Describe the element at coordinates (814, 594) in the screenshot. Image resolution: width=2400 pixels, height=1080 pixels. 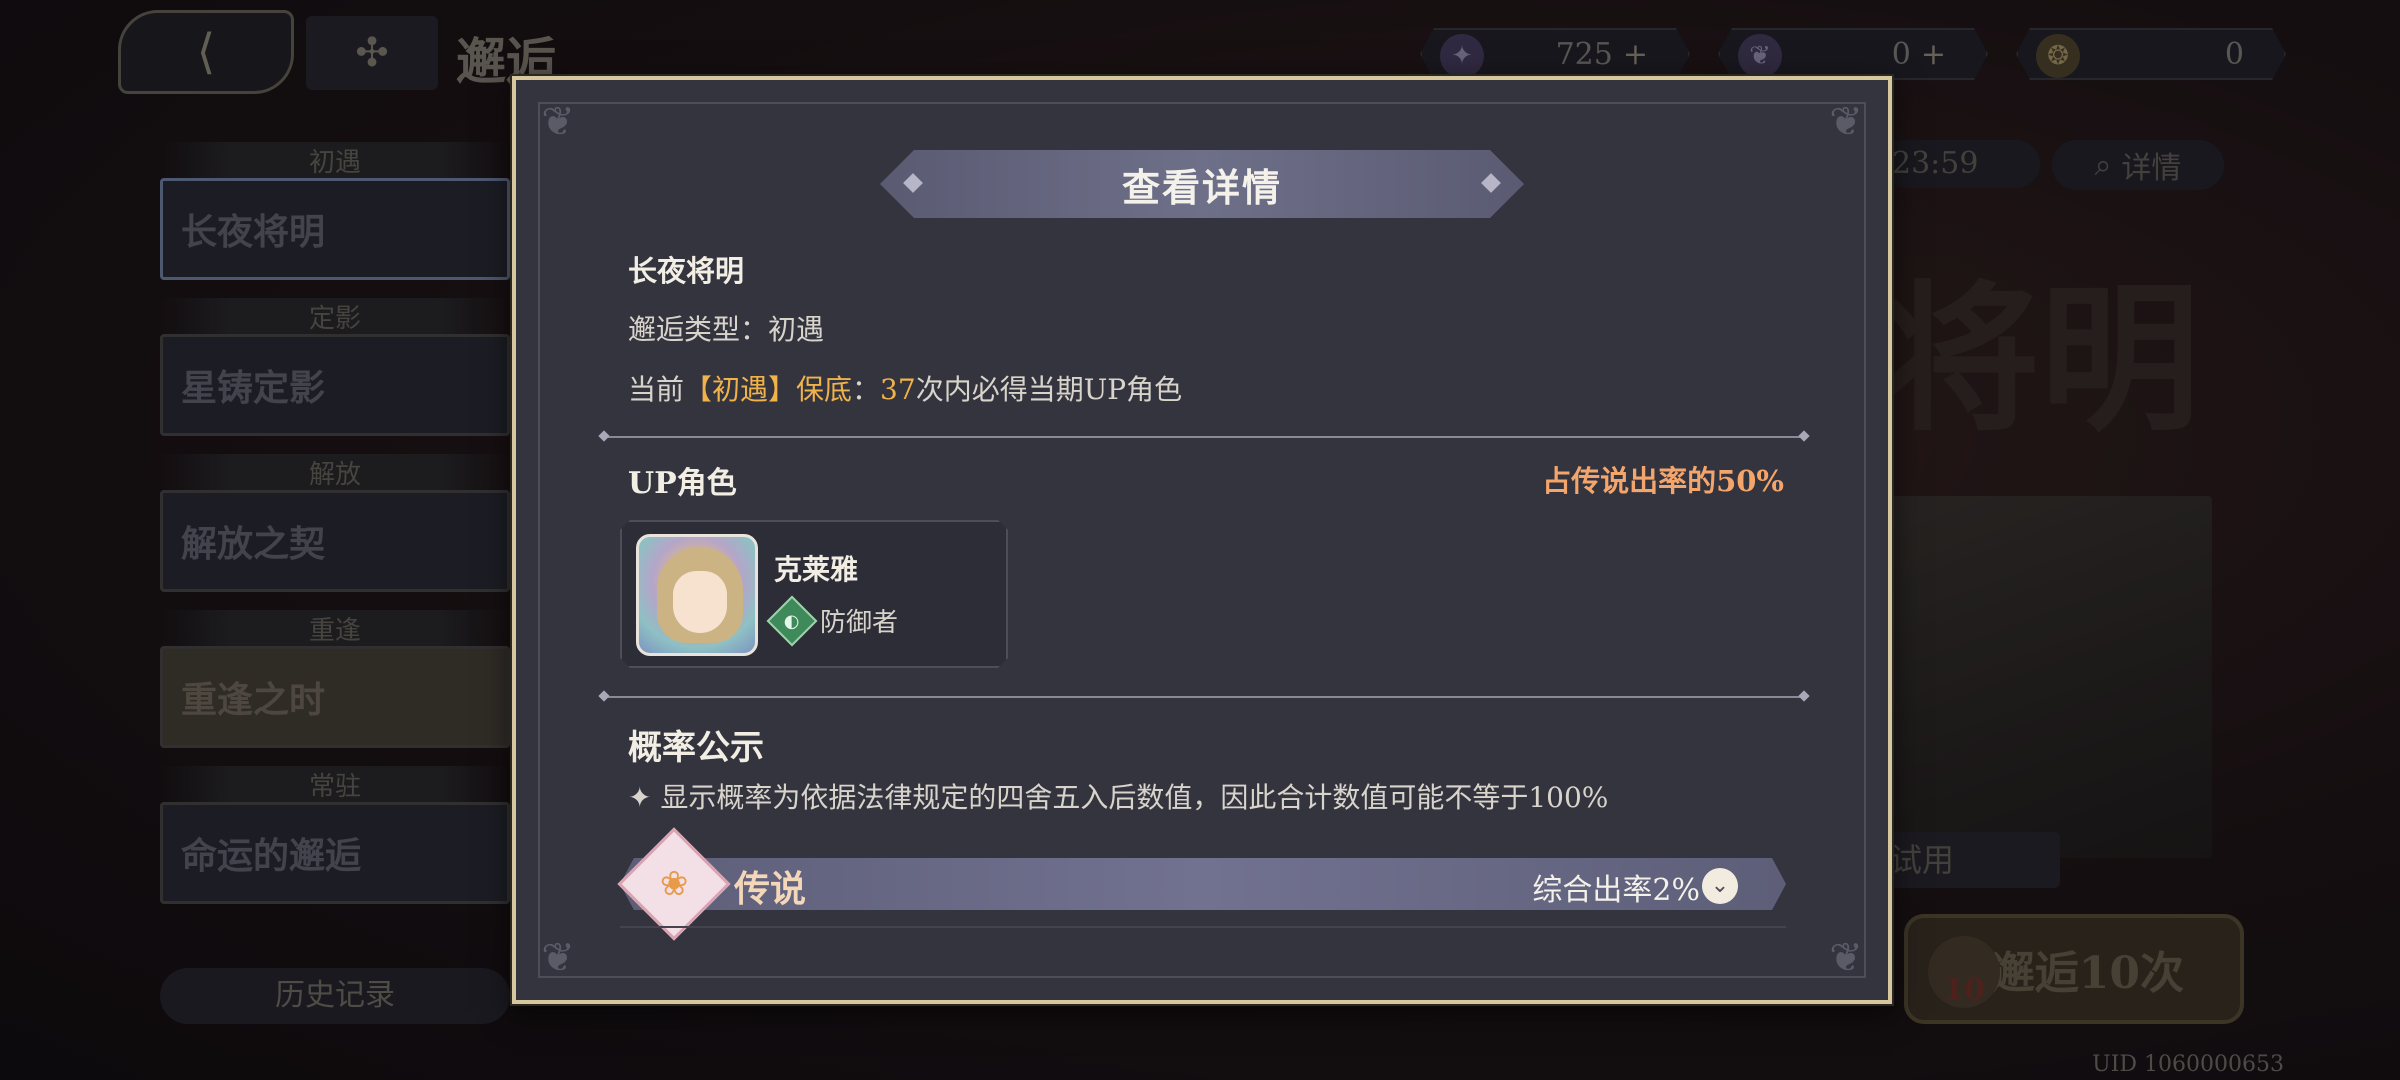
I see `up-character-card: 克莱雅 ◐ 防御者` at that location.